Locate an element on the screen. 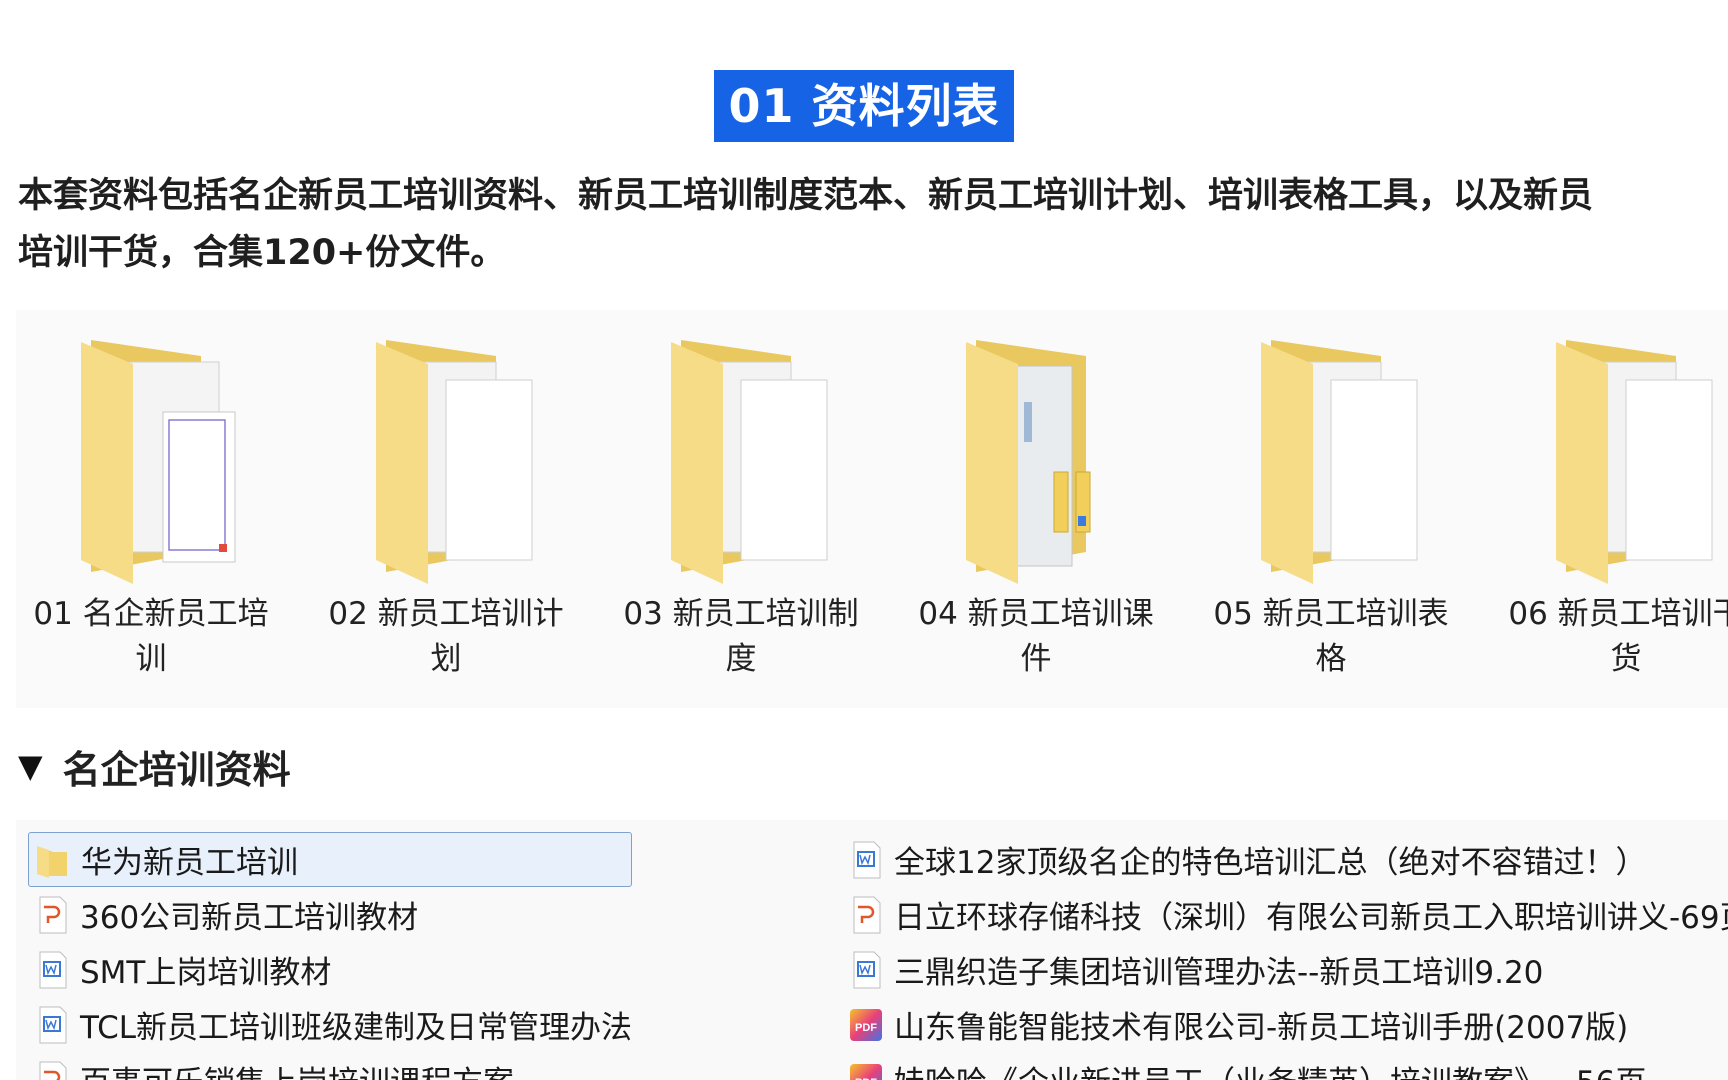 This screenshot has width=1728, height=1080. folder-item: 01 名企新员工培训 is located at coordinates (151, 512).